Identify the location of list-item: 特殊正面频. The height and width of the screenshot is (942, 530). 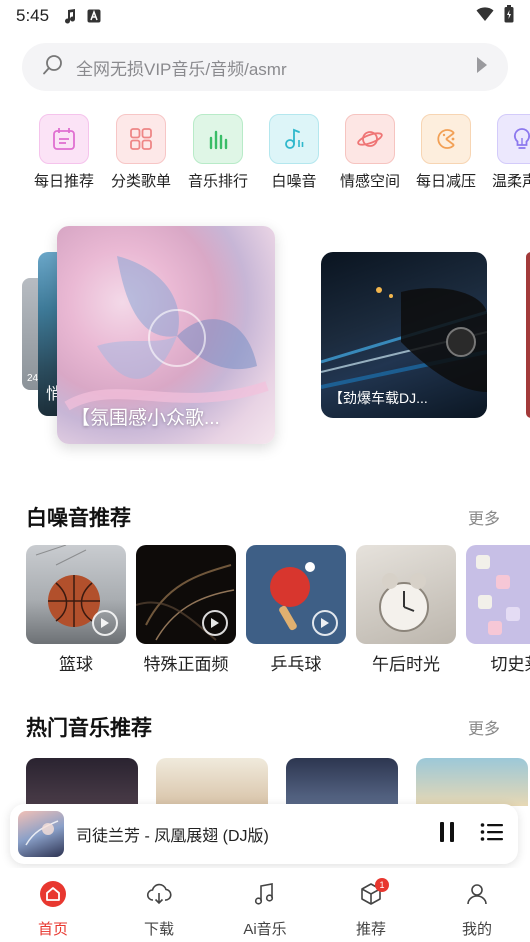
(186, 610).